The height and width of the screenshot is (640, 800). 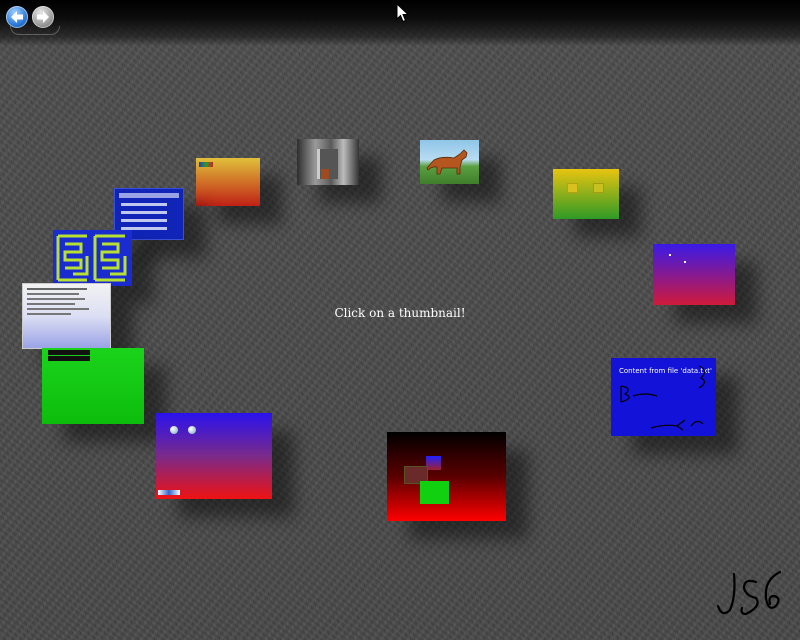 I want to click on thumbnail-titlebar, so click(x=149, y=195).